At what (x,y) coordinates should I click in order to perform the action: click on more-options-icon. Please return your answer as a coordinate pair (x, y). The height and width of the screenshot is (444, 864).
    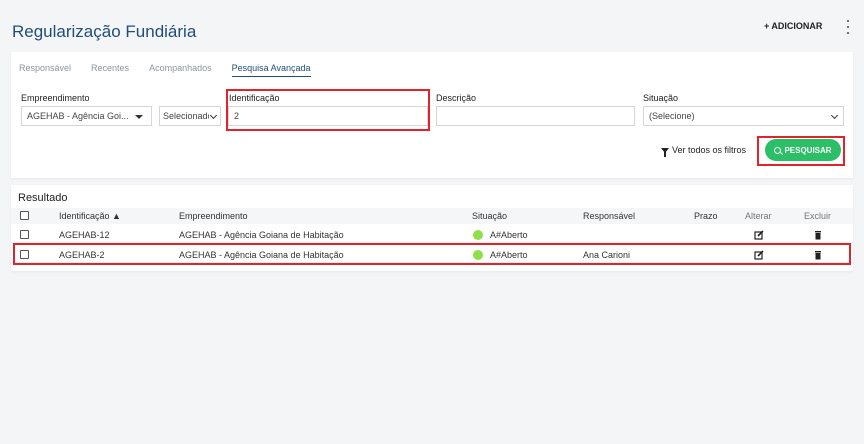
    Looking at the image, I should click on (848, 27).